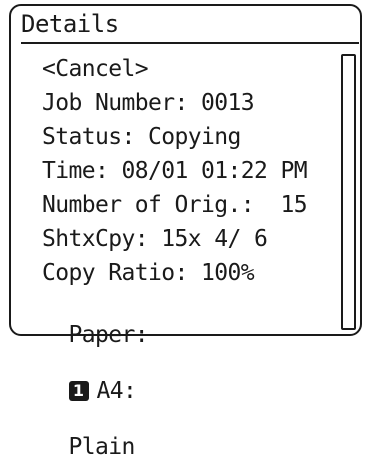 The height and width of the screenshot is (461, 375). Describe the element at coordinates (70, 24) in the screenshot. I see `screen-title: Details` at that location.